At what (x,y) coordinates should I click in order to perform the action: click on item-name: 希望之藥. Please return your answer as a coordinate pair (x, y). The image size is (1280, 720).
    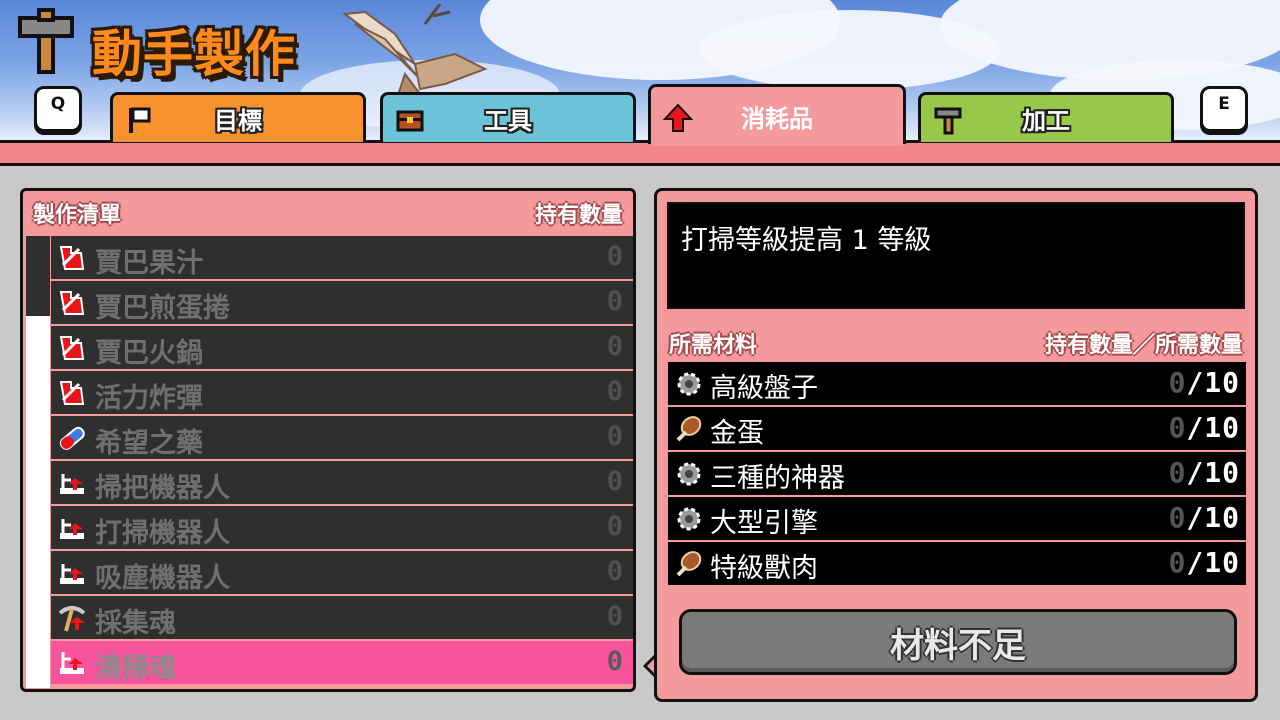
    Looking at the image, I should click on (149, 443).